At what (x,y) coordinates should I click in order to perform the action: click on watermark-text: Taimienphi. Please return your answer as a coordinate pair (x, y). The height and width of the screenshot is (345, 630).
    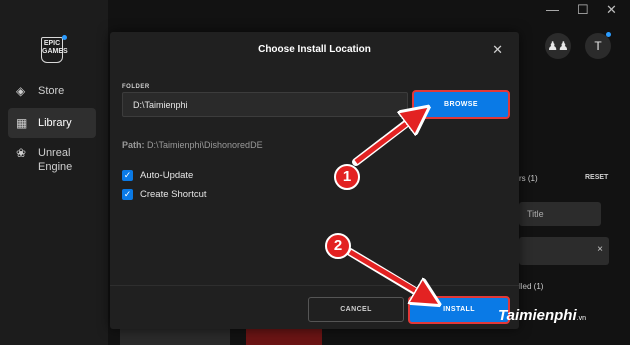
    Looking at the image, I should click on (537, 315).